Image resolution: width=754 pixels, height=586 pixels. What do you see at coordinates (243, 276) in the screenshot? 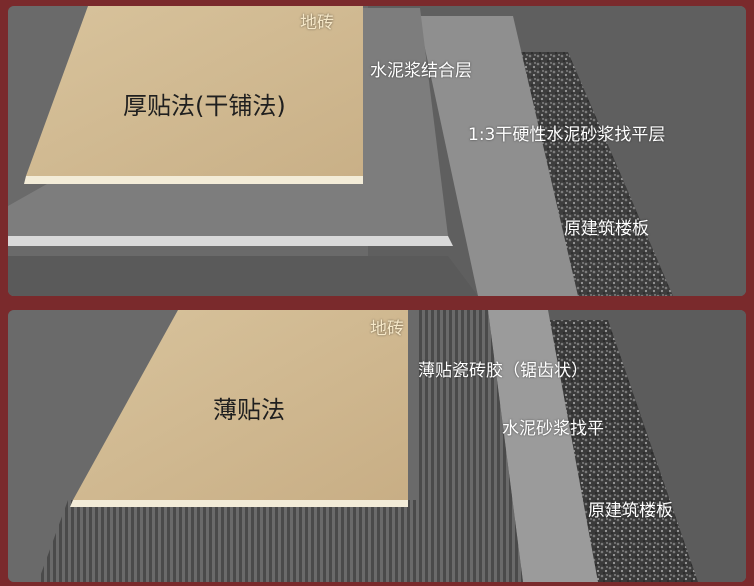
I see `dry-mortar-front` at bounding box center [243, 276].